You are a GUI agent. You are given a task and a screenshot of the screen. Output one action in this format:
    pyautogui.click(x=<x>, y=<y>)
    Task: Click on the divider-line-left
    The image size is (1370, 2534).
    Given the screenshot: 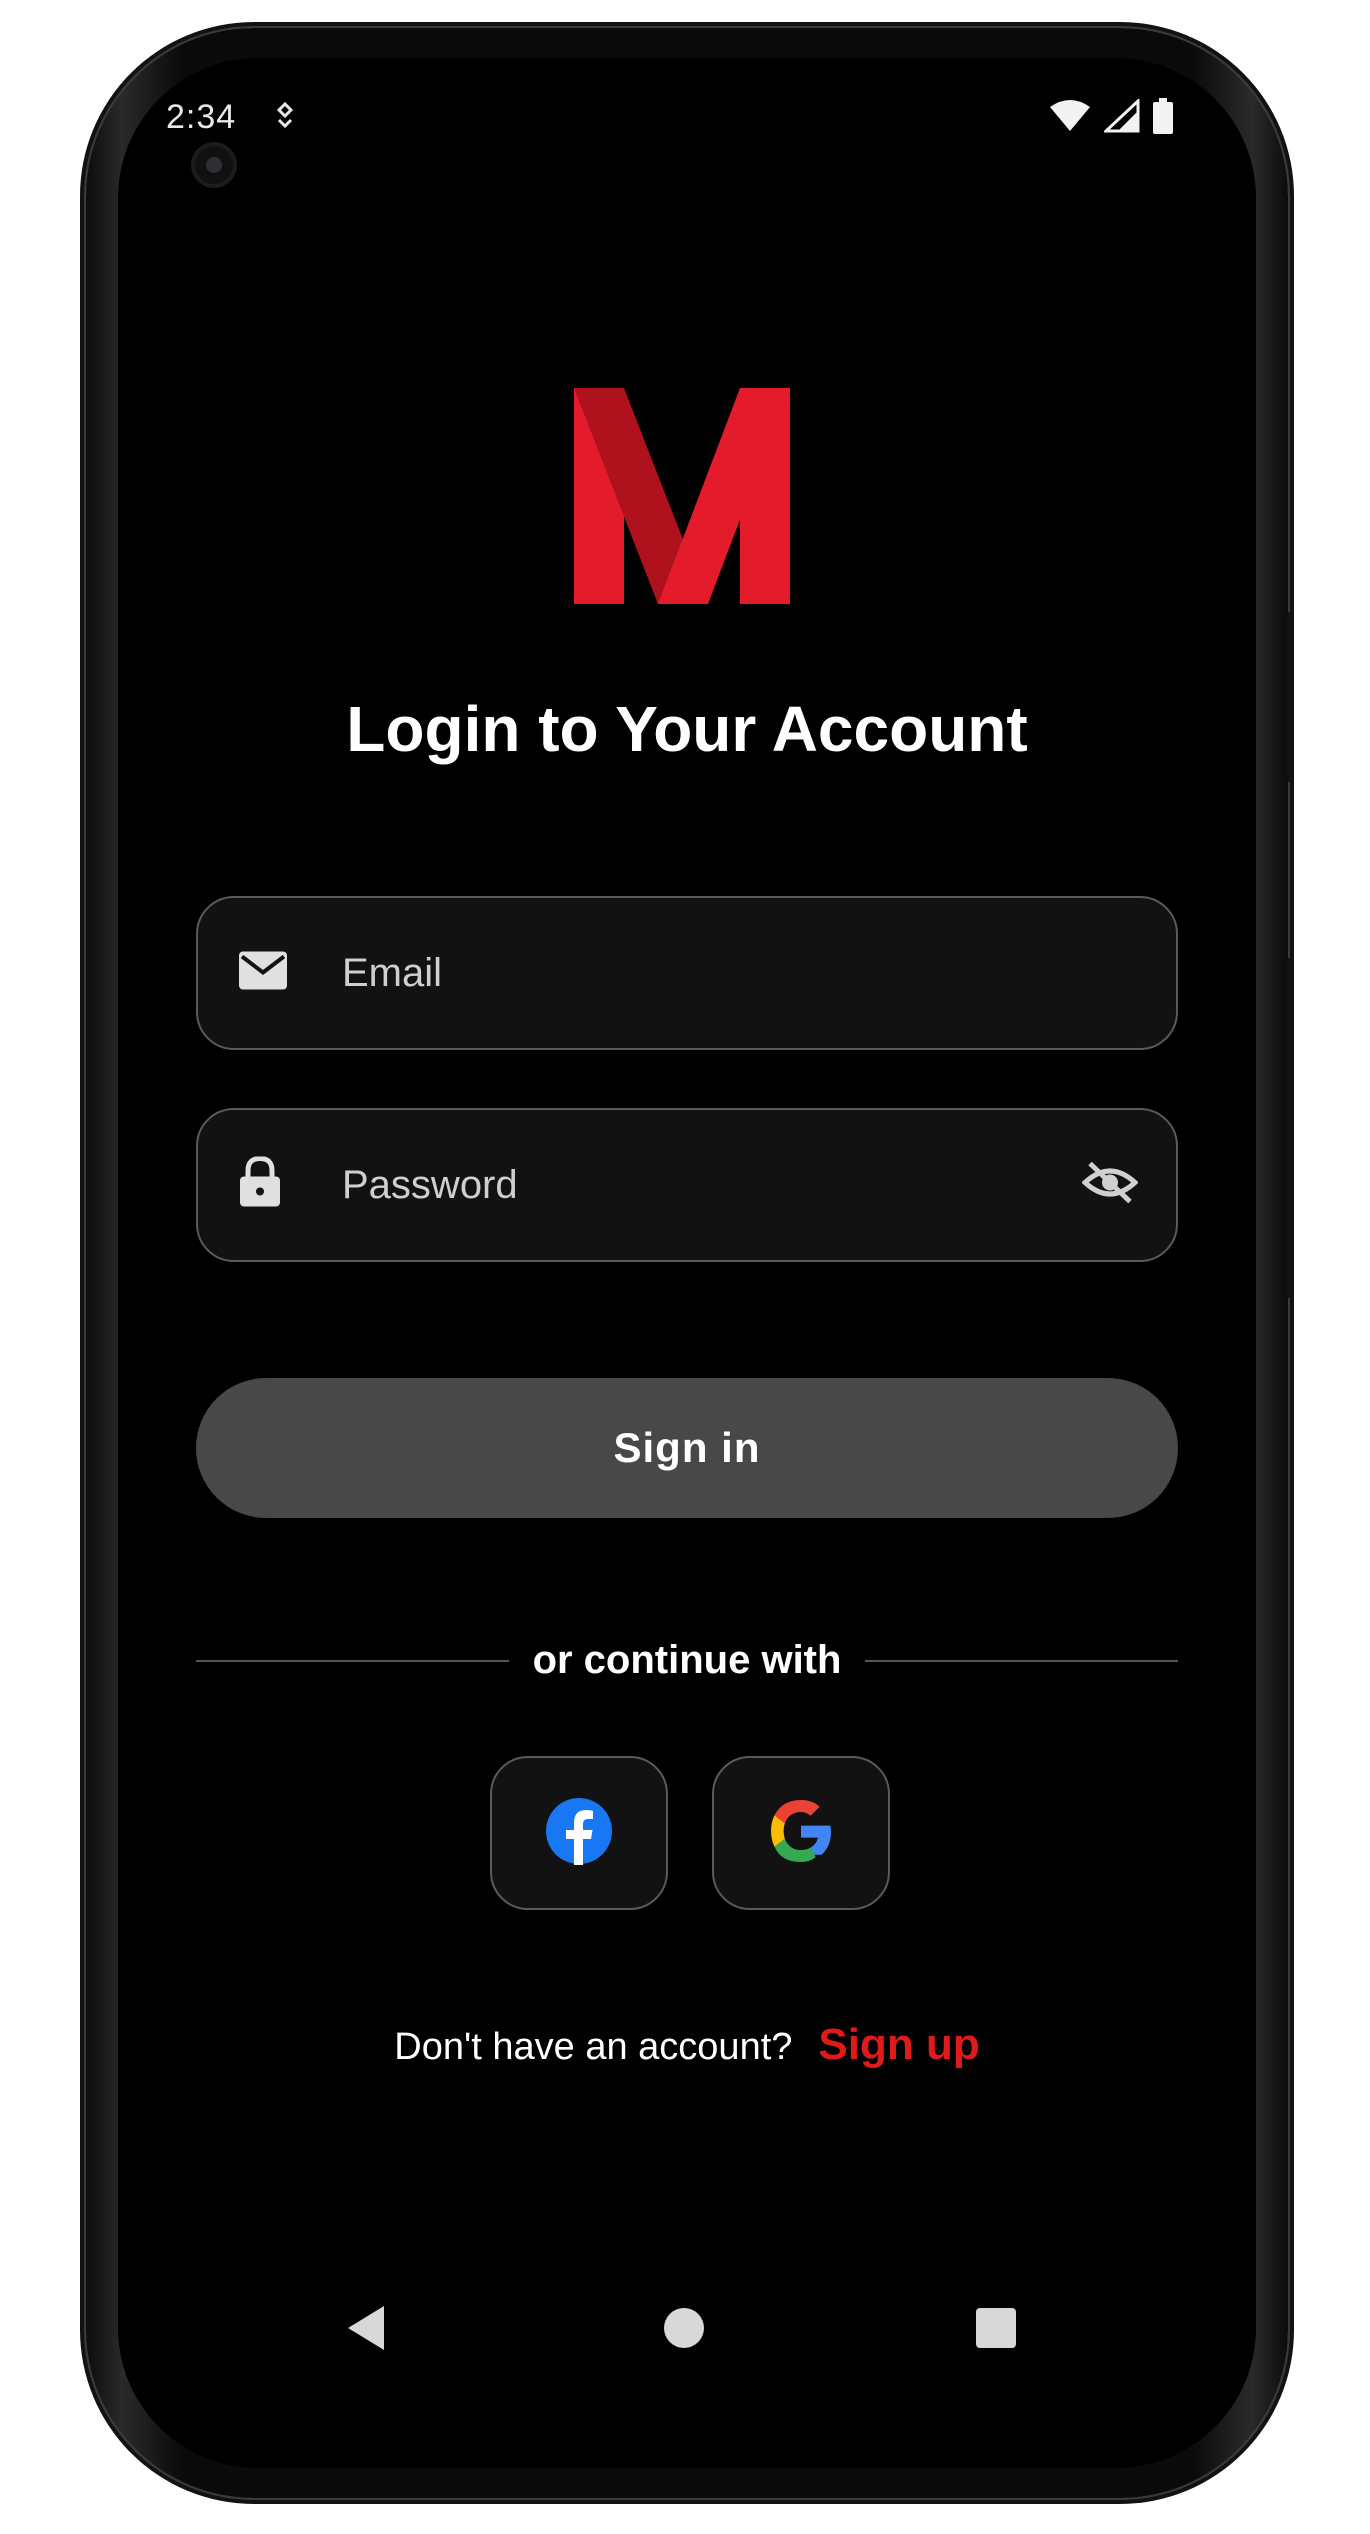 What is the action you would take?
    pyautogui.click(x=352, y=1660)
    